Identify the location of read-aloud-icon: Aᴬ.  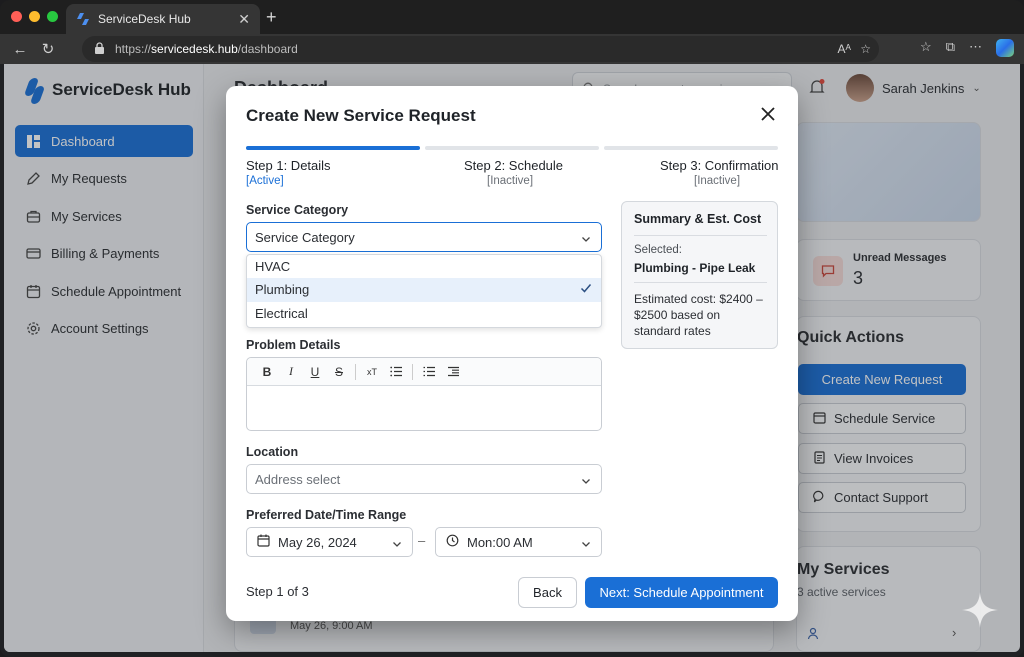
(844, 49).